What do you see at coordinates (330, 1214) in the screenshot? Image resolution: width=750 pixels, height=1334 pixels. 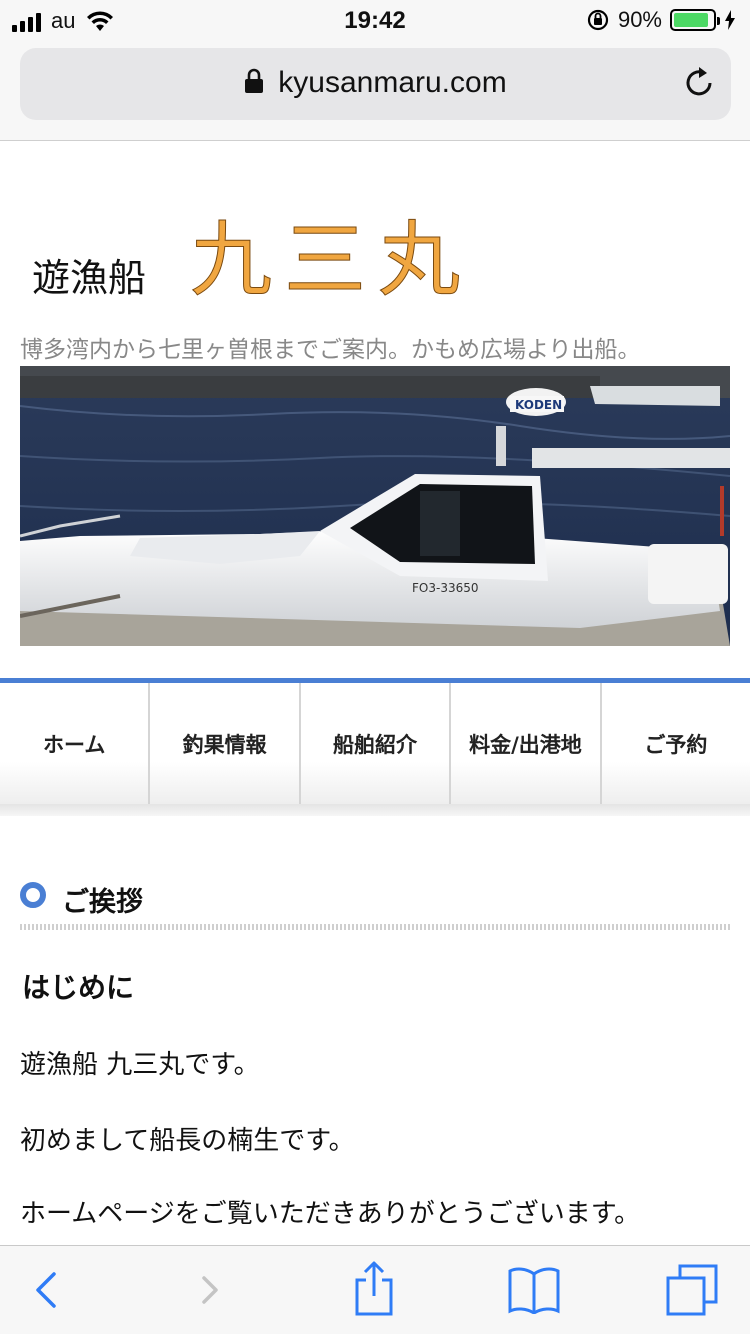 I see `paragraph-3: ホームページをご覧いただきありがとうございます。` at bounding box center [330, 1214].